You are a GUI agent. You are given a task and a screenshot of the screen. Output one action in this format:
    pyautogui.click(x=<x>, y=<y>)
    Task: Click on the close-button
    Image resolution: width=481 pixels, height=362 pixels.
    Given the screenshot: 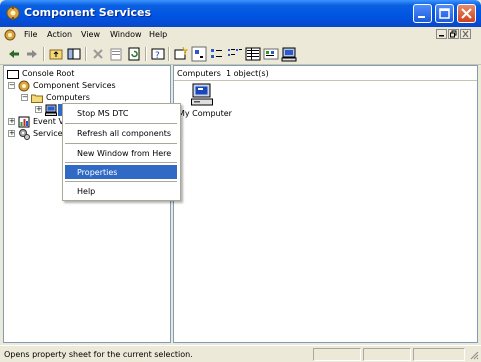 What is the action you would take?
    pyautogui.click(x=466, y=13)
    